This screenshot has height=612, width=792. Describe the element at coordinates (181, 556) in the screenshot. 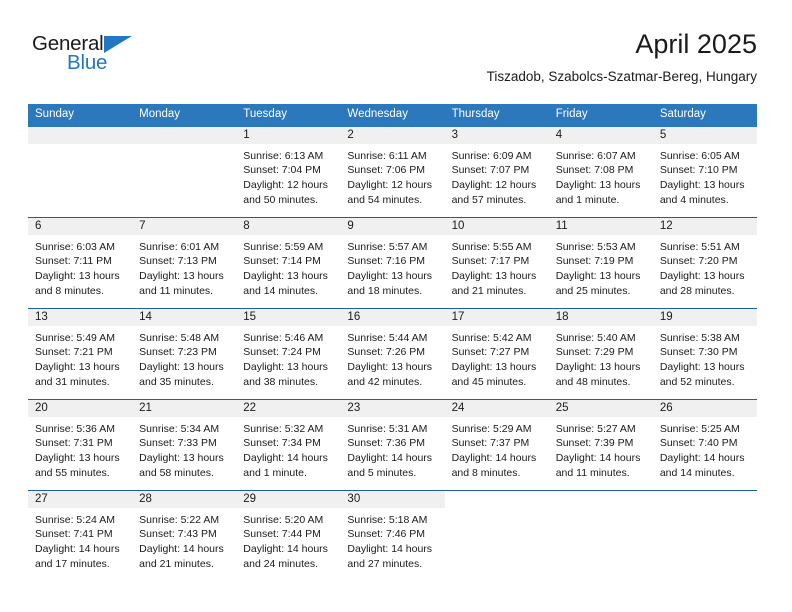

I see `daylight-text: Daylight: 14 hours and 21 minutes.` at that location.